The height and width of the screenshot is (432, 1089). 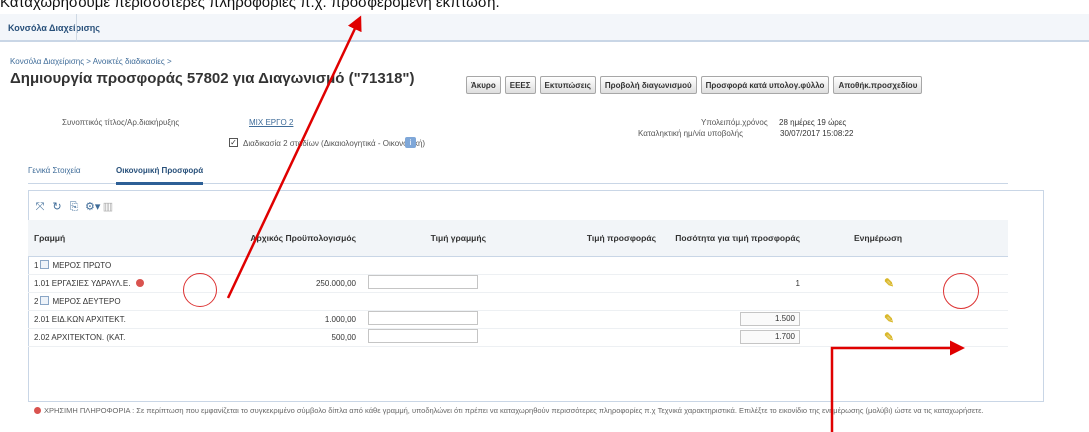 I want to click on table-row: 2 ΜΕΡΟΣ ΔΕΥΤΕΡΟ, so click(x=518, y=301).